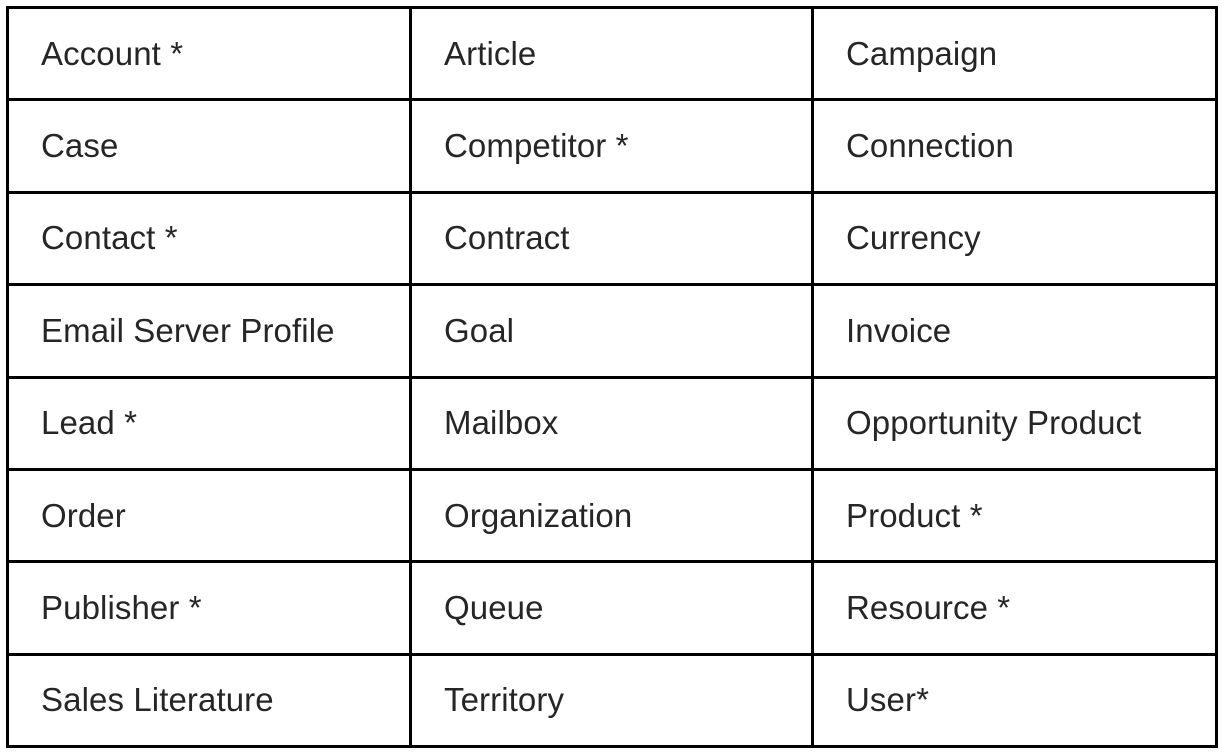  What do you see at coordinates (209, 146) in the screenshot?
I see `table-cell: Case` at bounding box center [209, 146].